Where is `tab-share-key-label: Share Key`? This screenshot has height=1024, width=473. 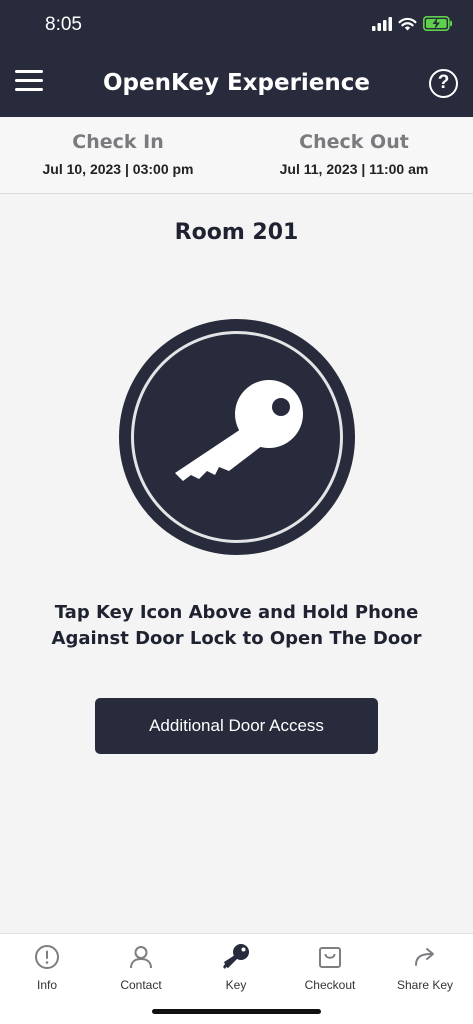
tab-share-key-label: Share Key is located at coordinates (425, 985).